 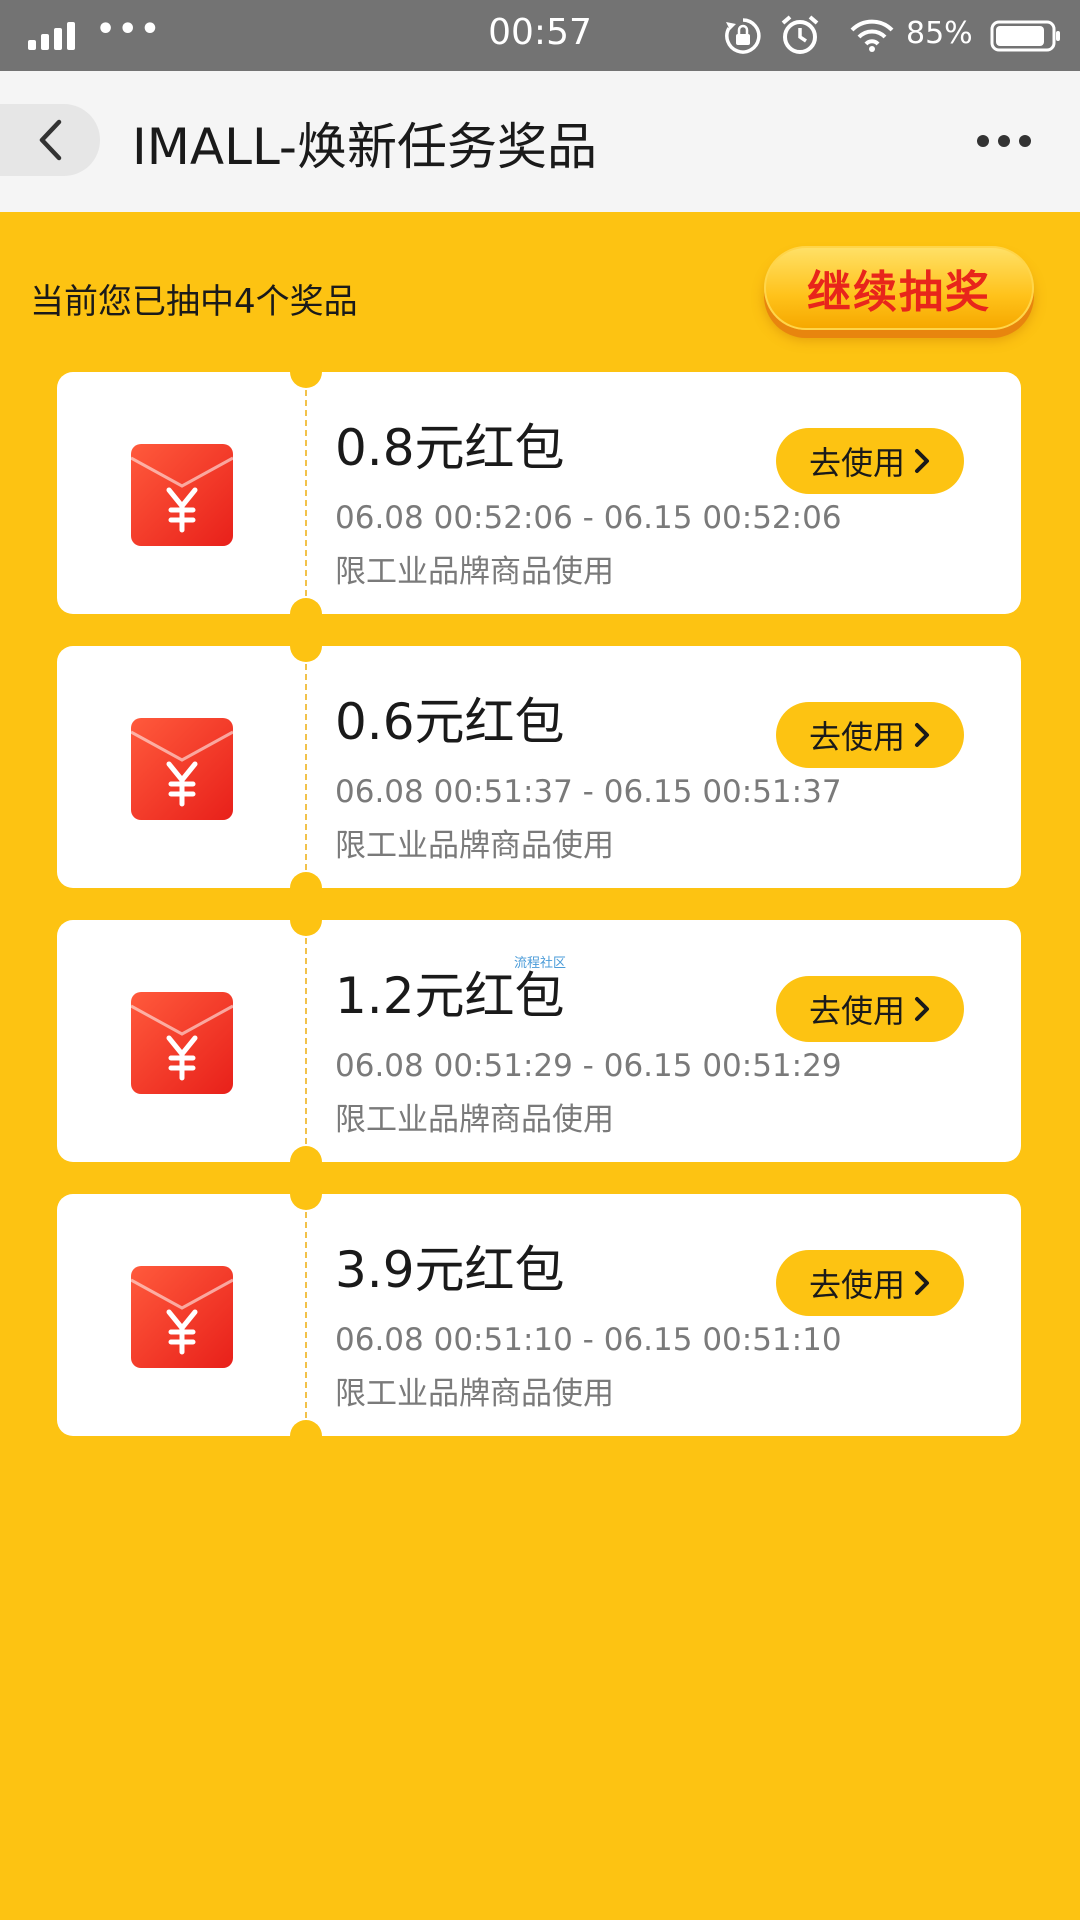 I want to click on prize-name: 0.8元红包, so click(x=450, y=448).